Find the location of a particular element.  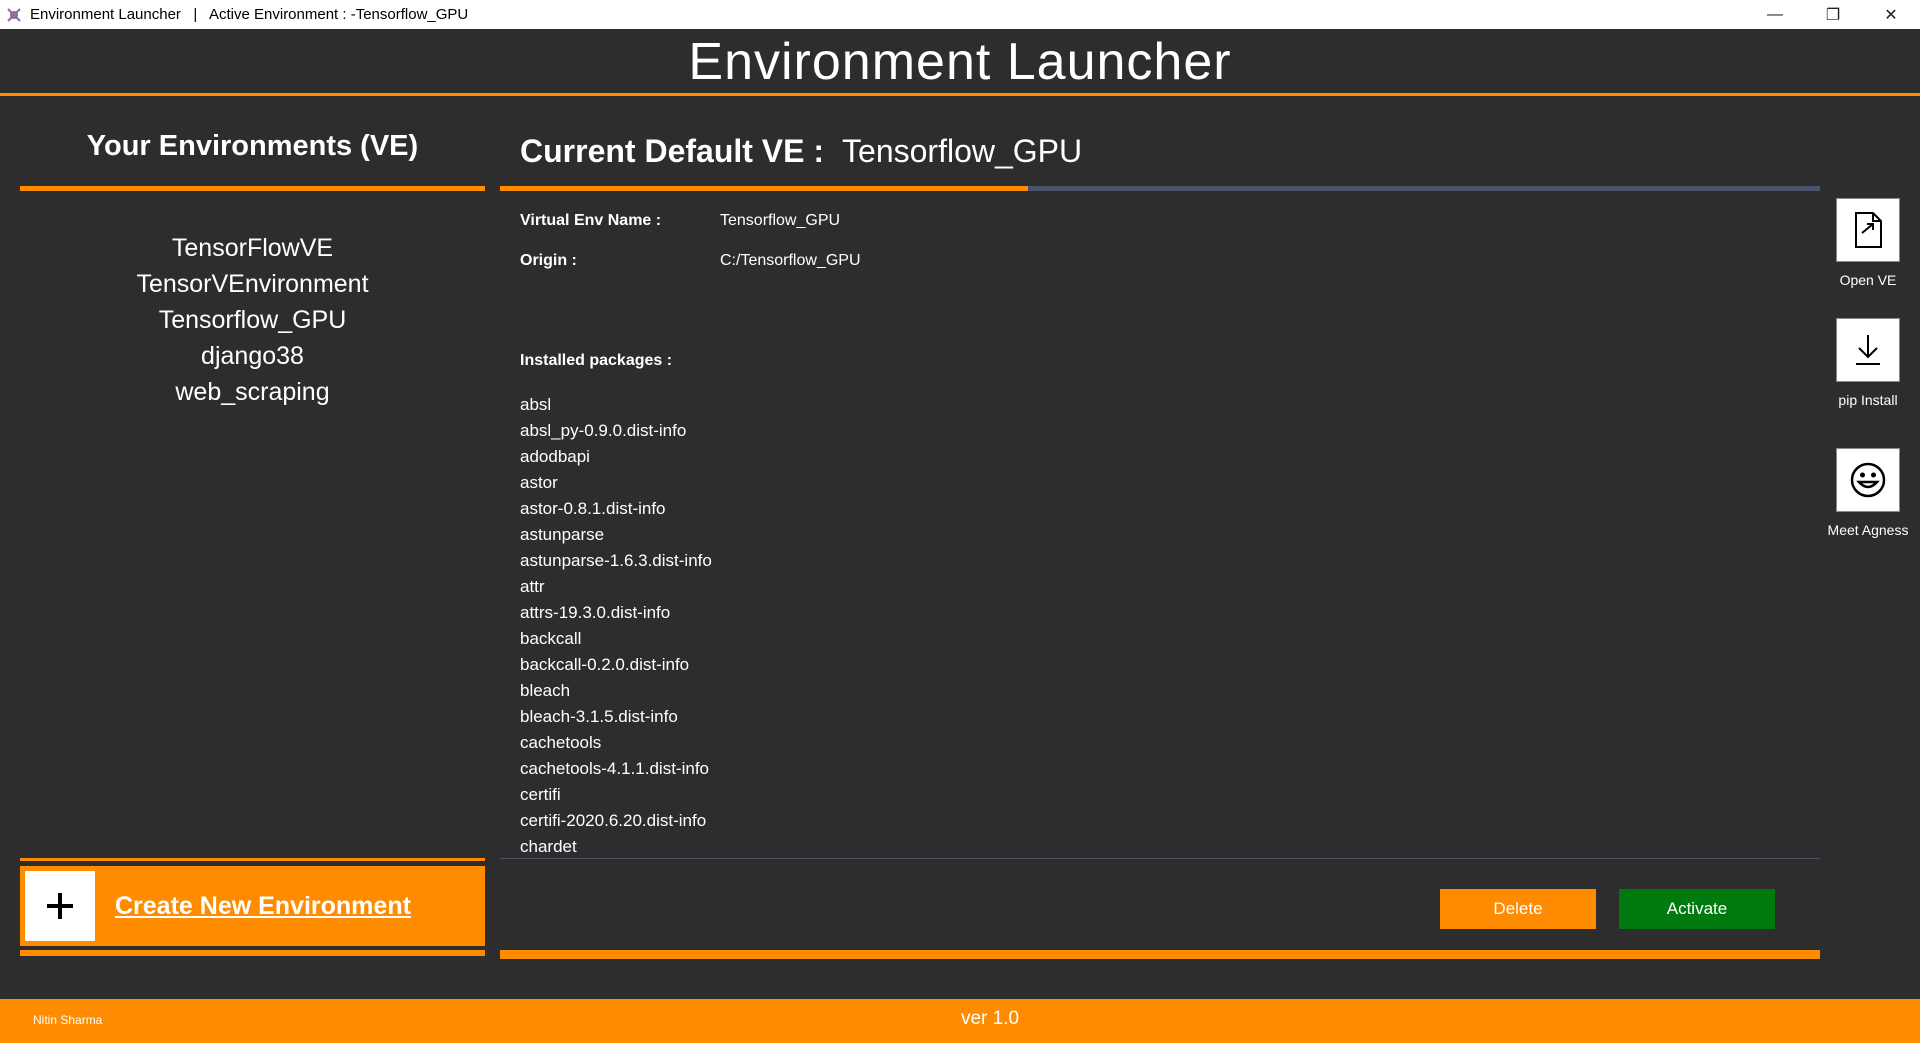

open-ve-tool: Open VE is located at coordinates (1868, 243).